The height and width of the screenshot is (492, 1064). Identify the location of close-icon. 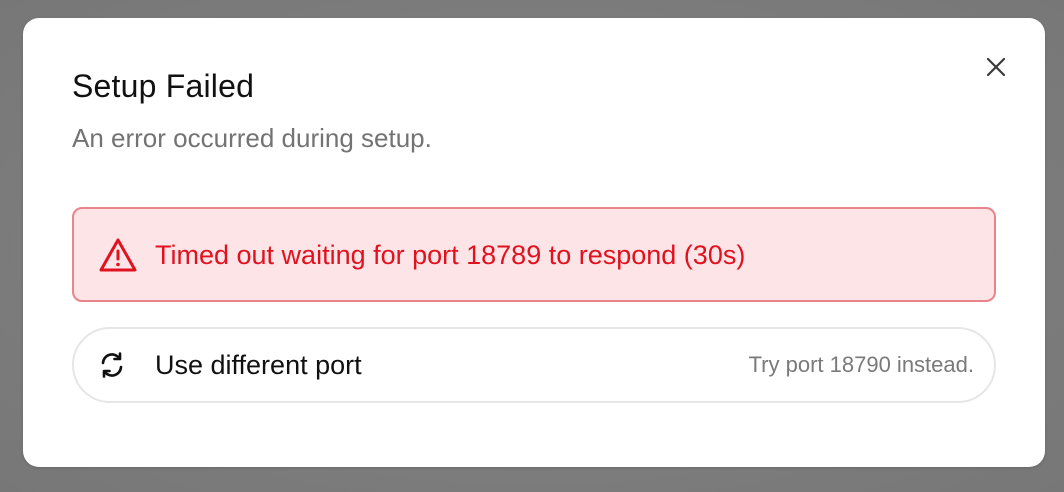
(996, 67).